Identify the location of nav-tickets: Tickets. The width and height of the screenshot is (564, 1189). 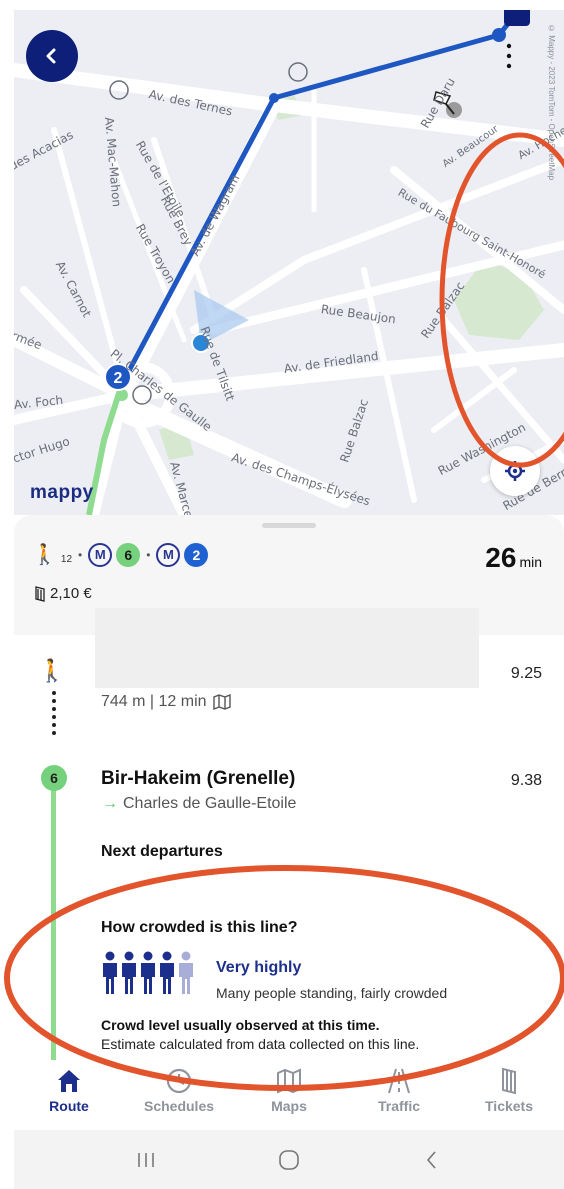
(509, 1095).